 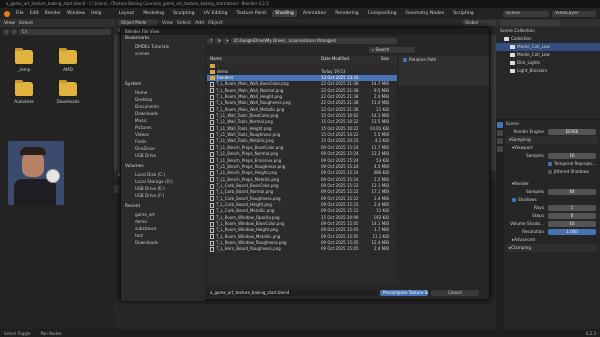 I want to click on blender-logo-icon, so click(x=7, y=13).